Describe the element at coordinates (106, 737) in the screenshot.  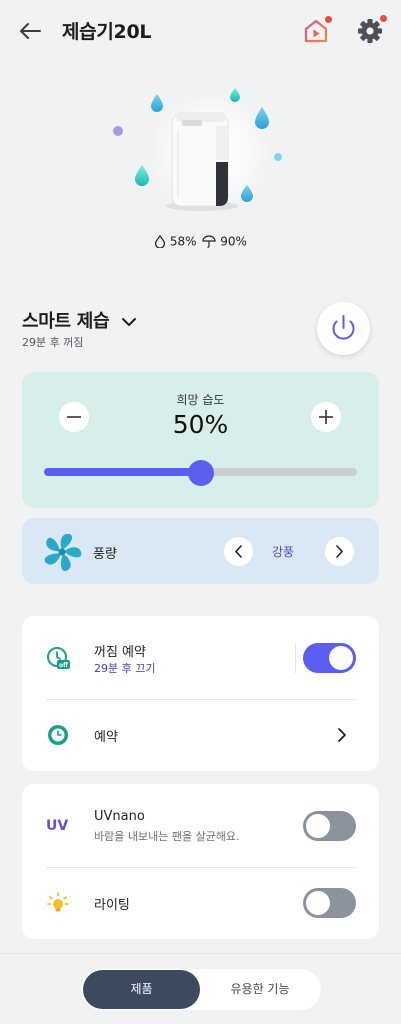
I see `schedule-title: 예약` at that location.